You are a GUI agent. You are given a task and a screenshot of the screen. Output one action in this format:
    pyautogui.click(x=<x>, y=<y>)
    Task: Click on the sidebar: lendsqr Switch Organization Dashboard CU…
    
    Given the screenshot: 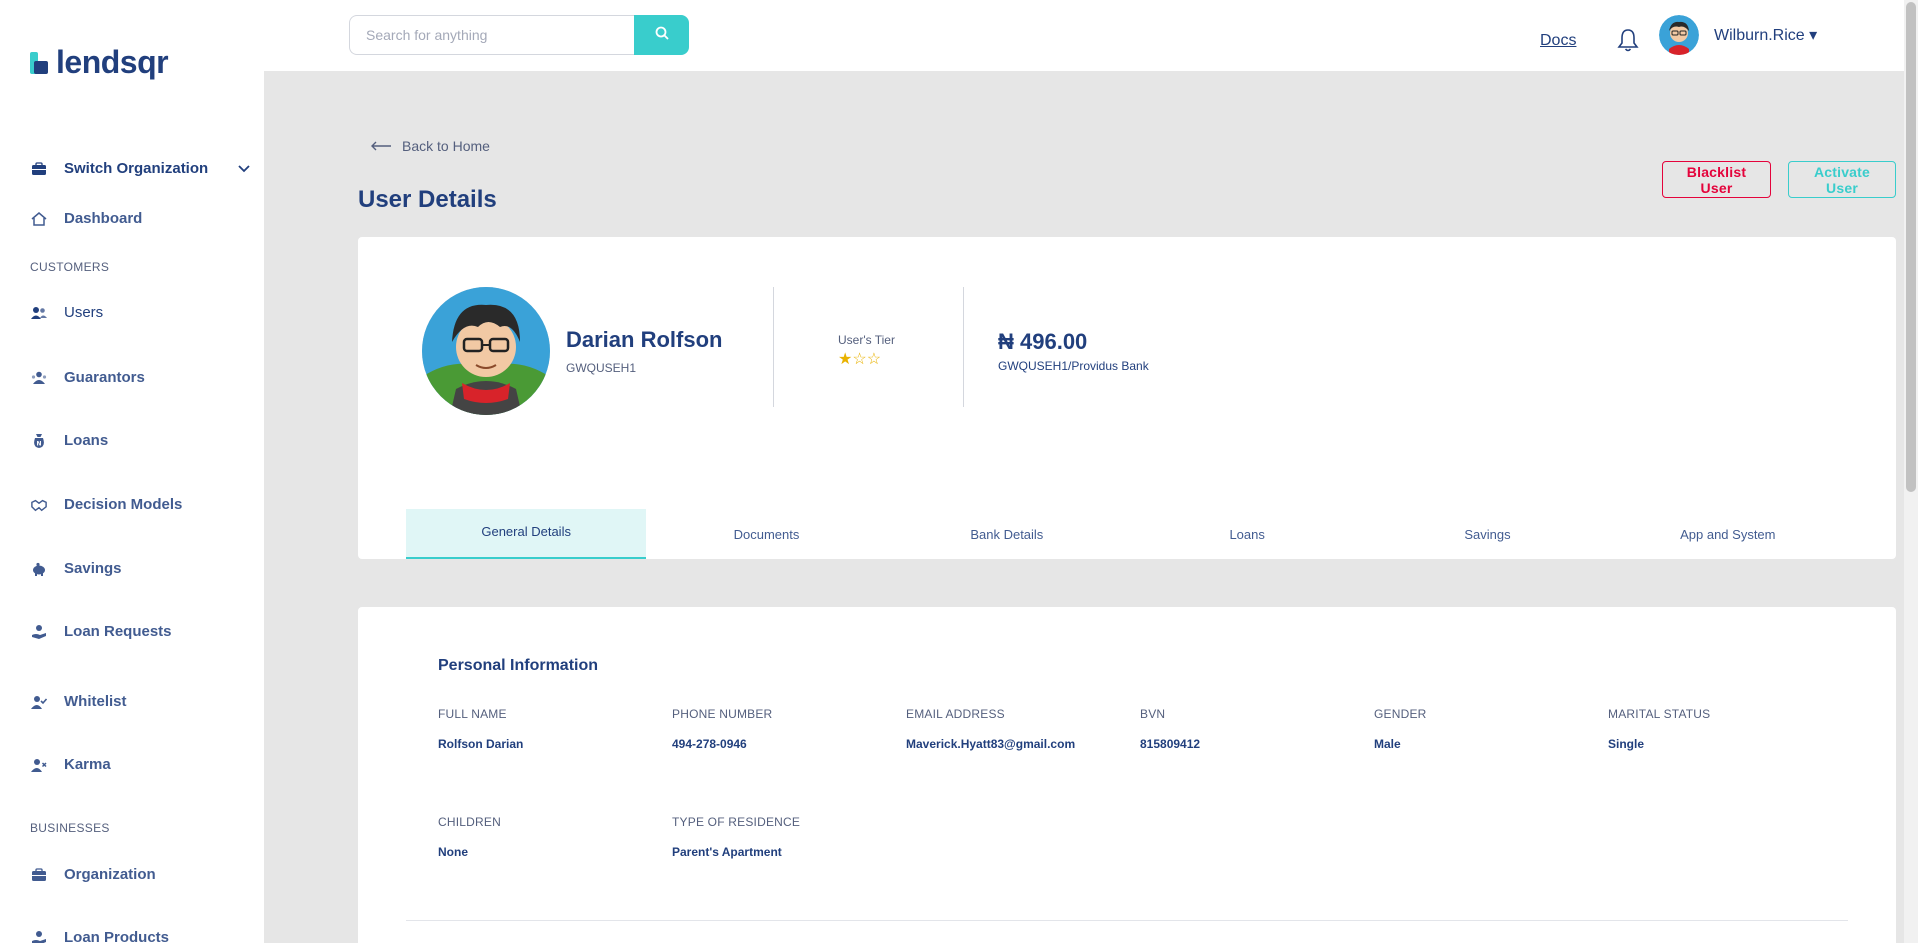 What is the action you would take?
    pyautogui.click(x=132, y=471)
    